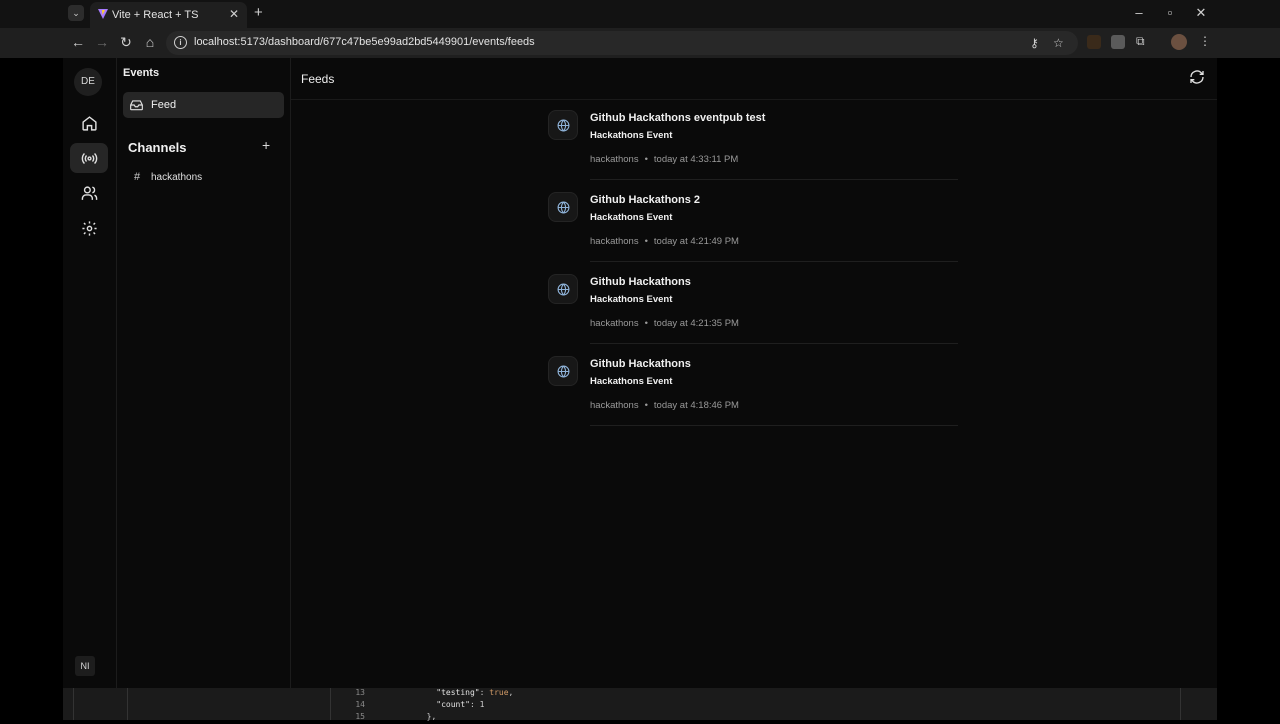 This screenshot has height=724, width=1280. I want to click on screenshot-extension-icon, so click(1118, 42).